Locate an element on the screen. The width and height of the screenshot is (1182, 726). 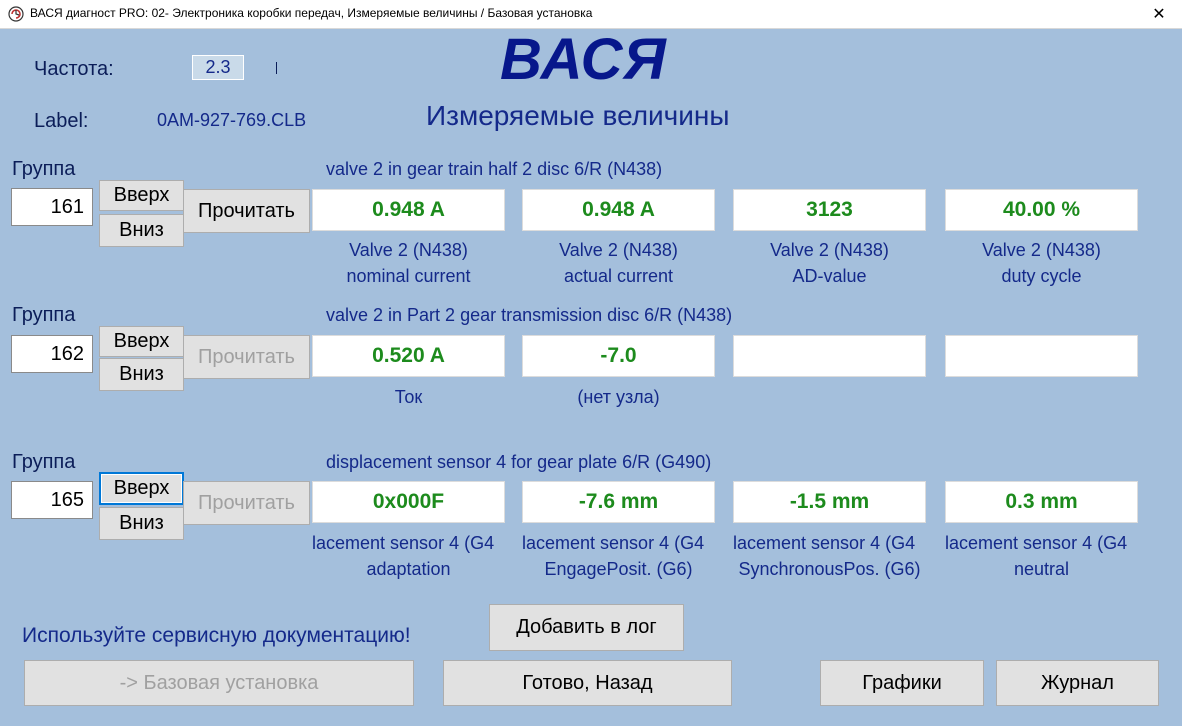
value-caption: lacement sensor 4 (G4 EngagePosit. (G6) is located at coordinates (618, 556).